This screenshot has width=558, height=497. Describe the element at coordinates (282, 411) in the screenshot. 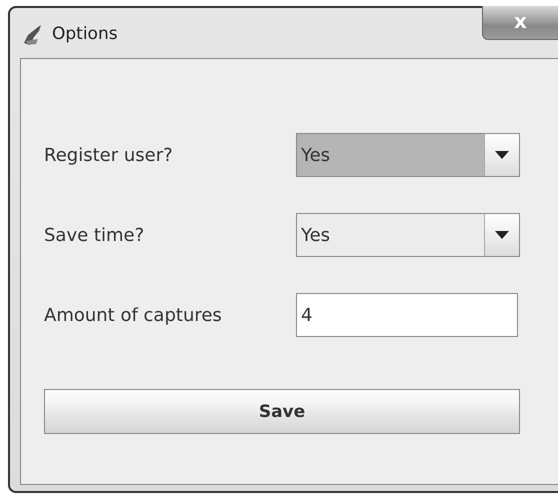

I see `save-button: Save` at that location.